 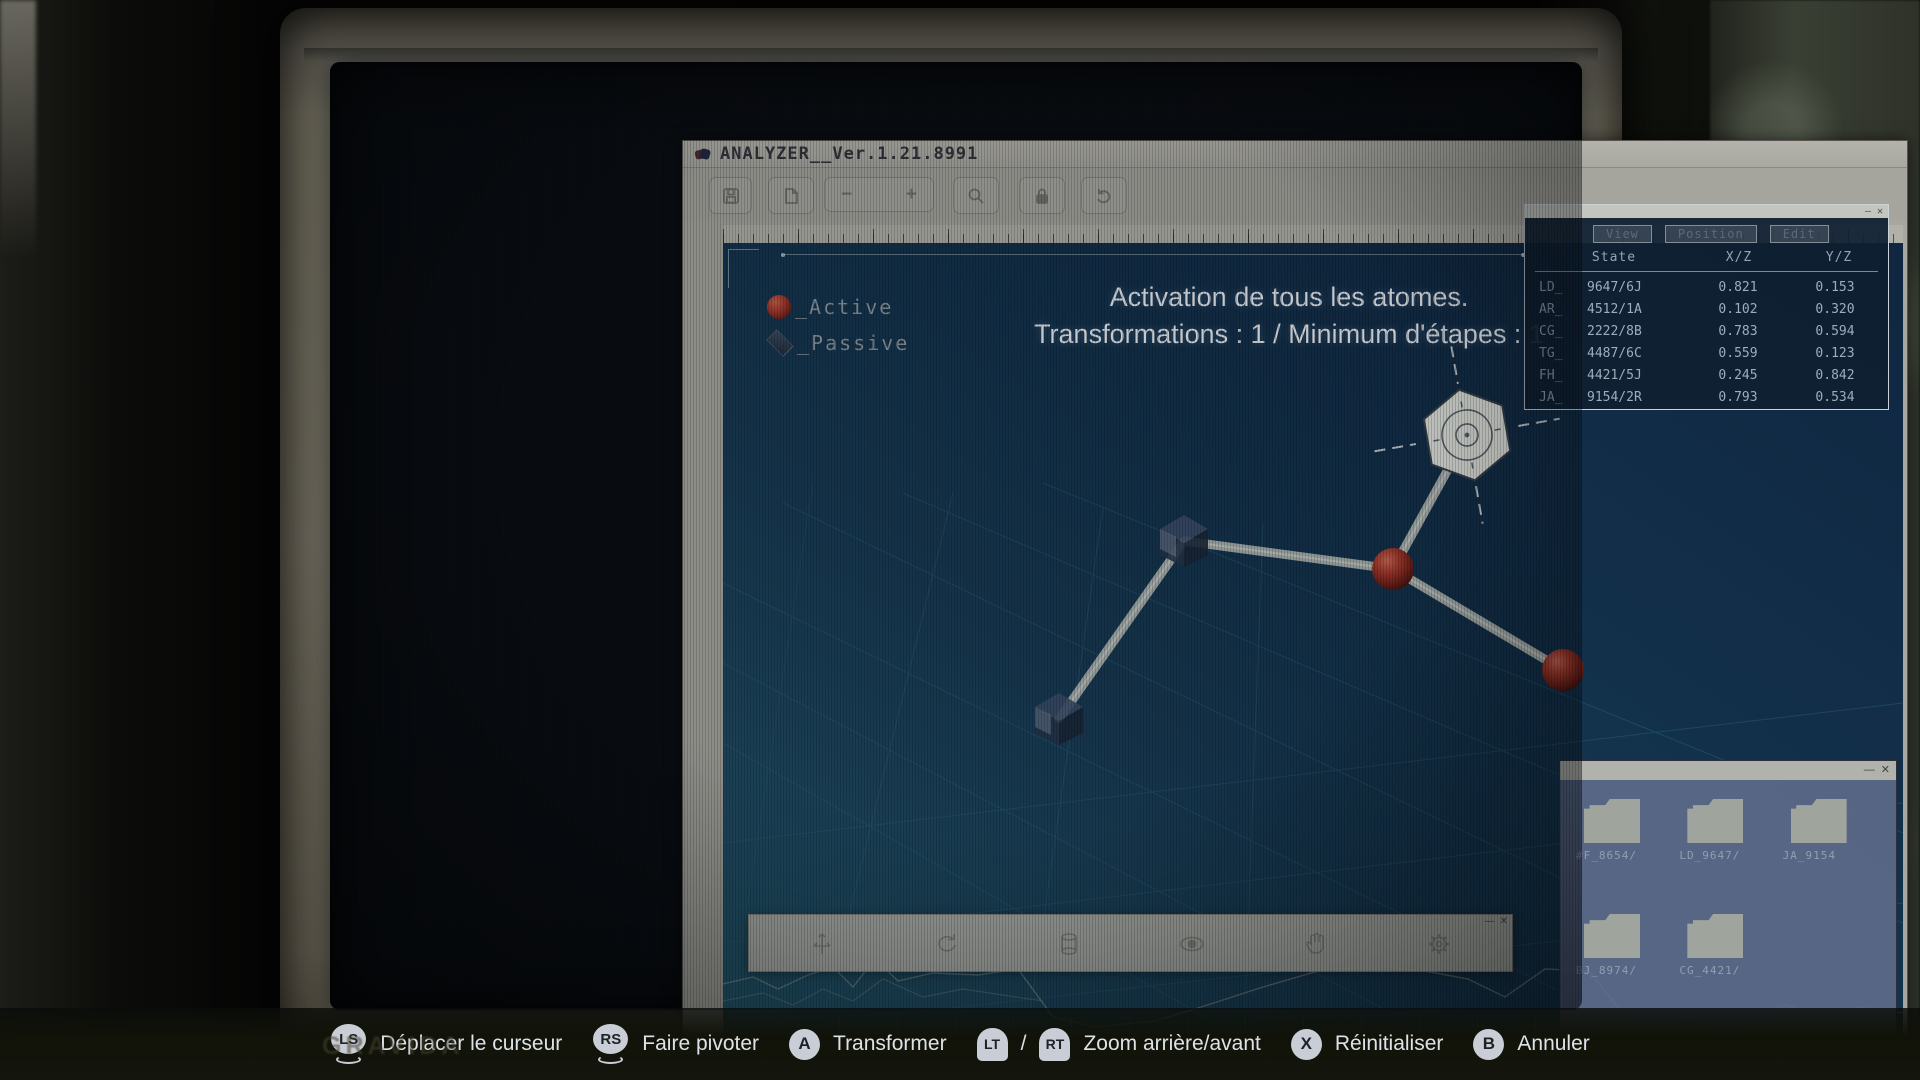 What do you see at coordinates (1504, 922) in the screenshot?
I see `toolbar-close-button: ✕` at bounding box center [1504, 922].